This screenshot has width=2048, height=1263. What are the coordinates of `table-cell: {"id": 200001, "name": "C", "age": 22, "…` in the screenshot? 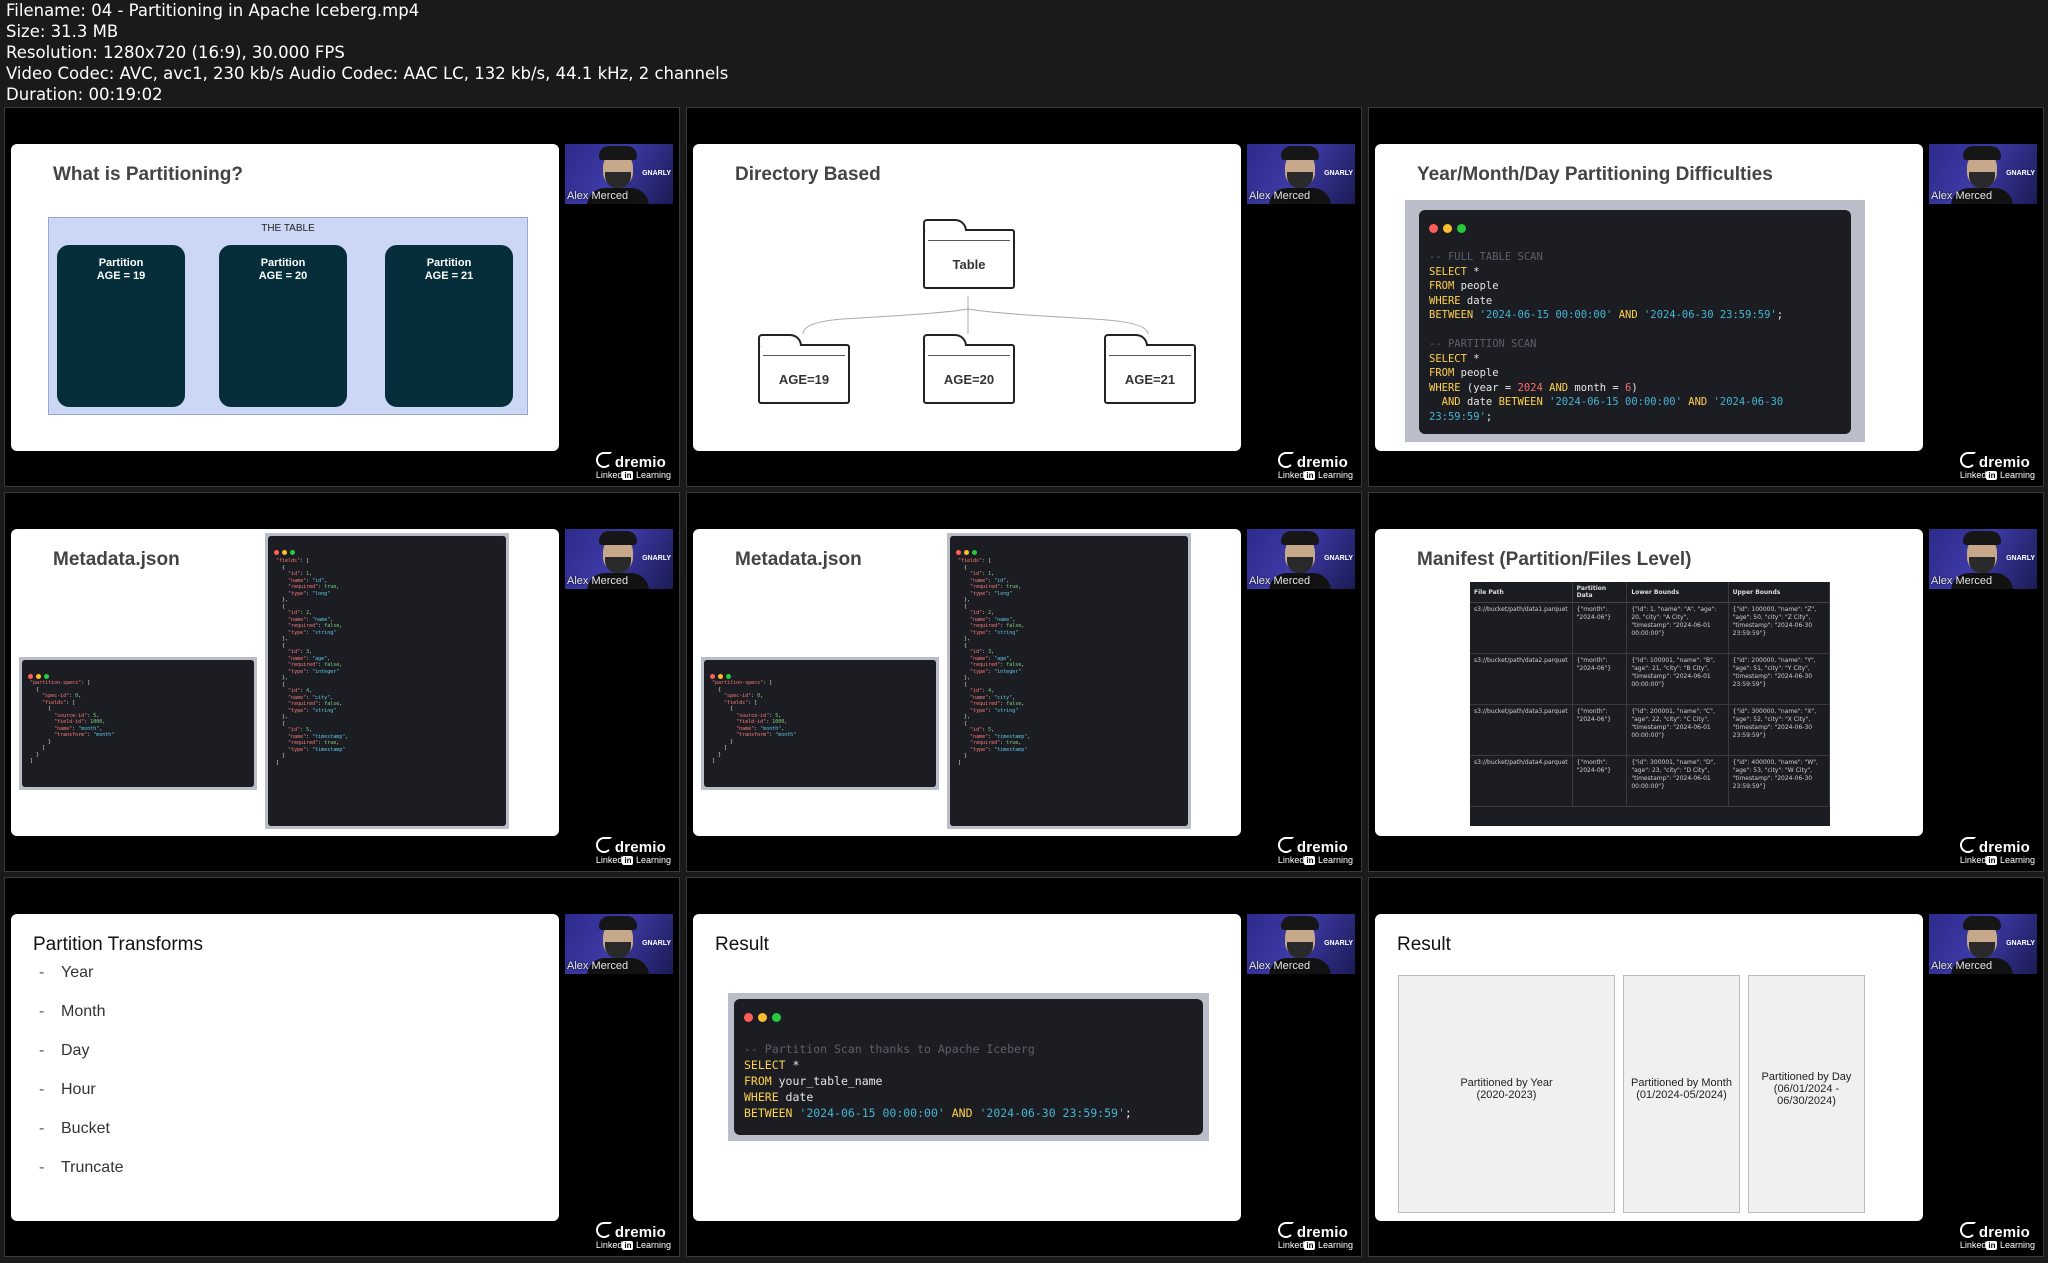 It's located at (1677, 730).